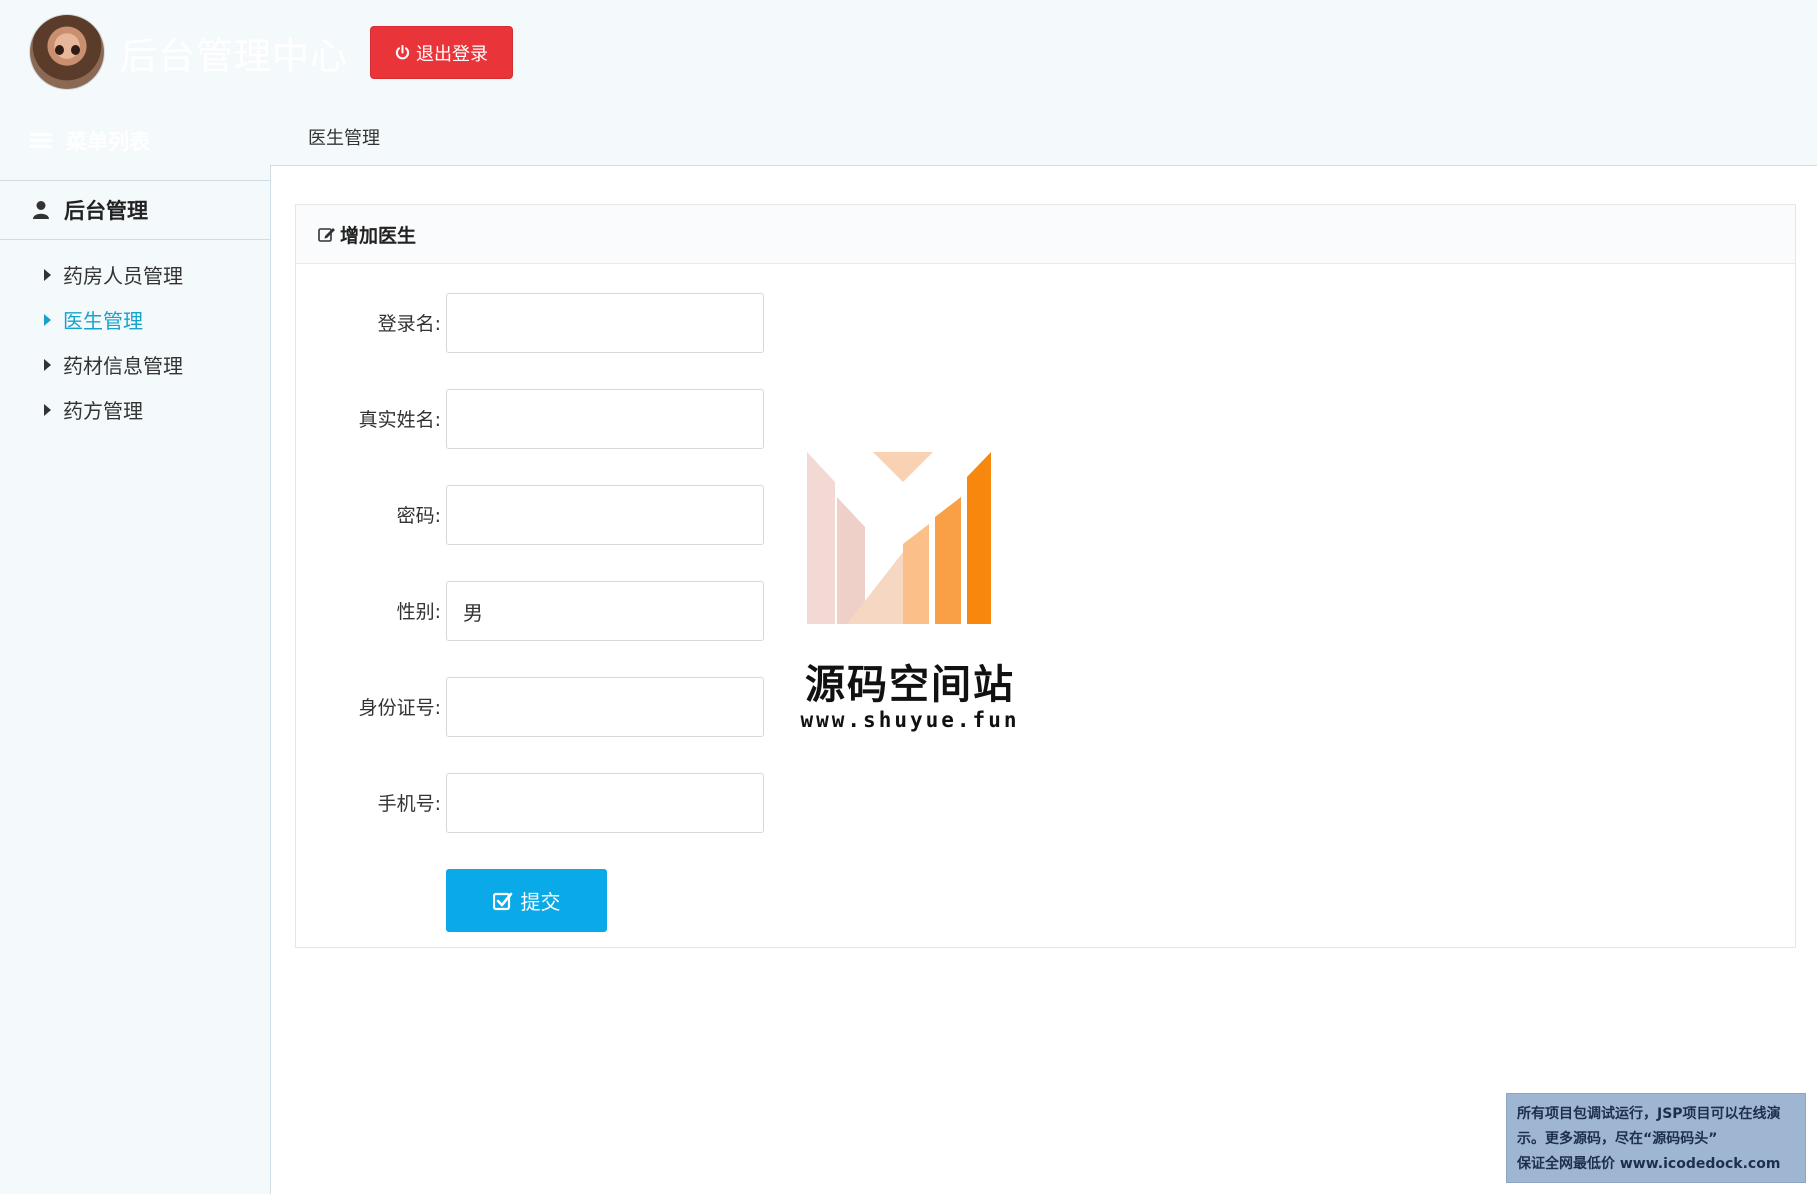 The width and height of the screenshot is (1817, 1194). What do you see at coordinates (605, 707) in the screenshot?
I see `id-number-input` at bounding box center [605, 707].